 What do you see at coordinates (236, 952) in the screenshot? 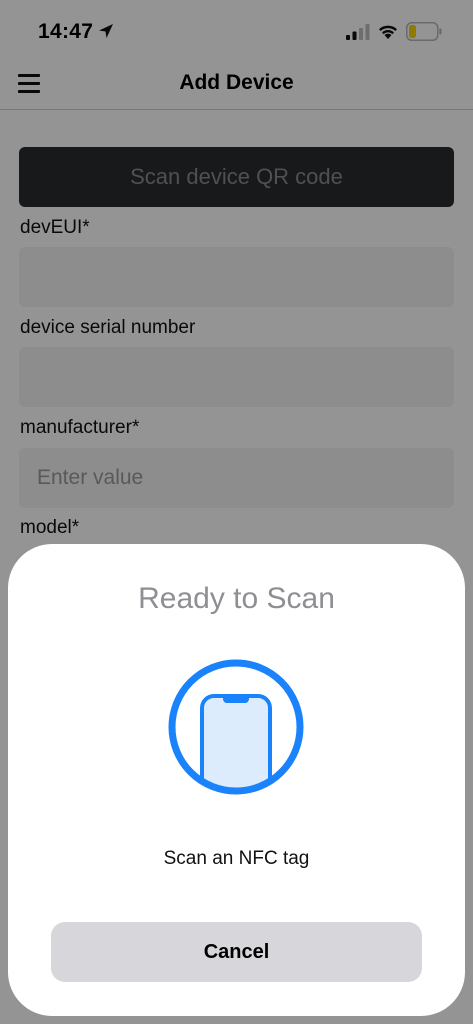
I see `cancel-button: Cancel` at bounding box center [236, 952].